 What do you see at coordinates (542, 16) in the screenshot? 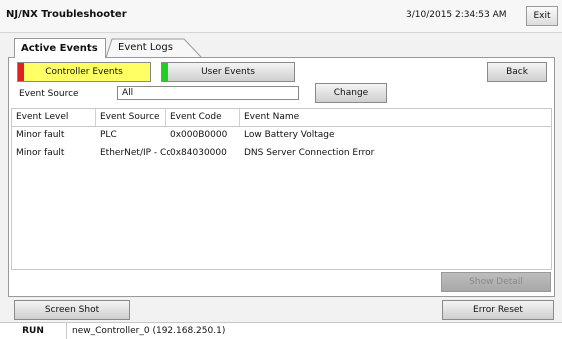
I see `exit-button: Exit` at bounding box center [542, 16].